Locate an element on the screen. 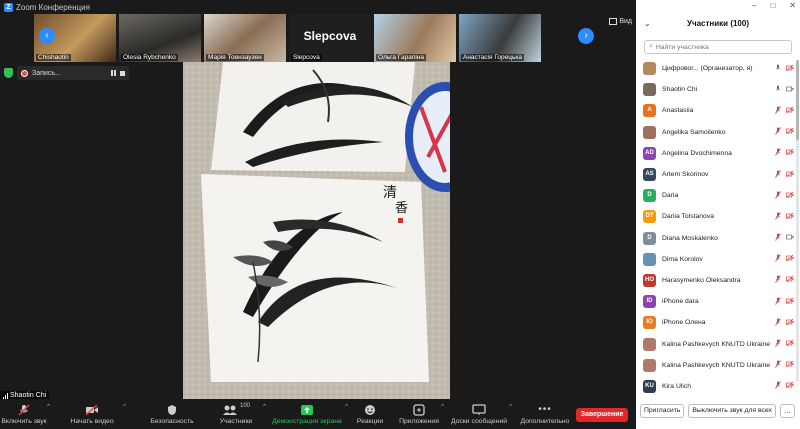  pause-recording-icon is located at coordinates (113, 73).